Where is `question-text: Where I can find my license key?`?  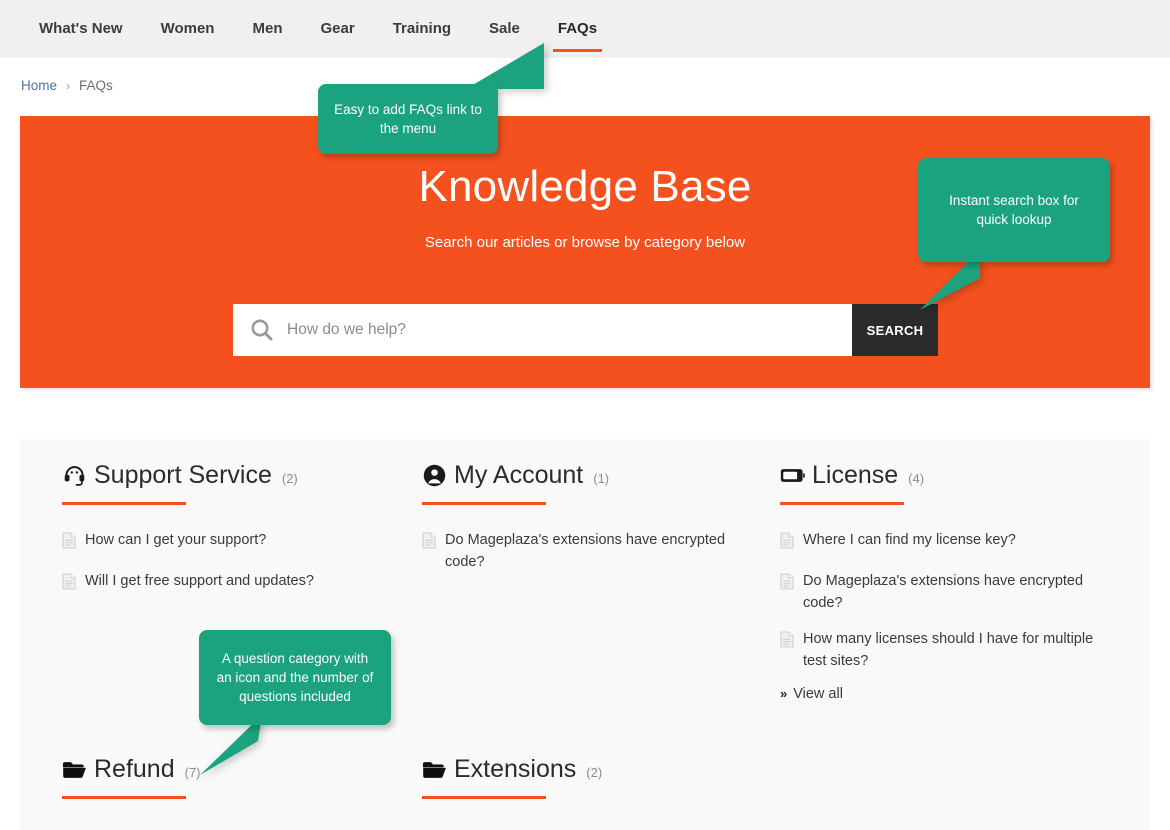
question-text: Where I can find my license key? is located at coordinates (909, 539).